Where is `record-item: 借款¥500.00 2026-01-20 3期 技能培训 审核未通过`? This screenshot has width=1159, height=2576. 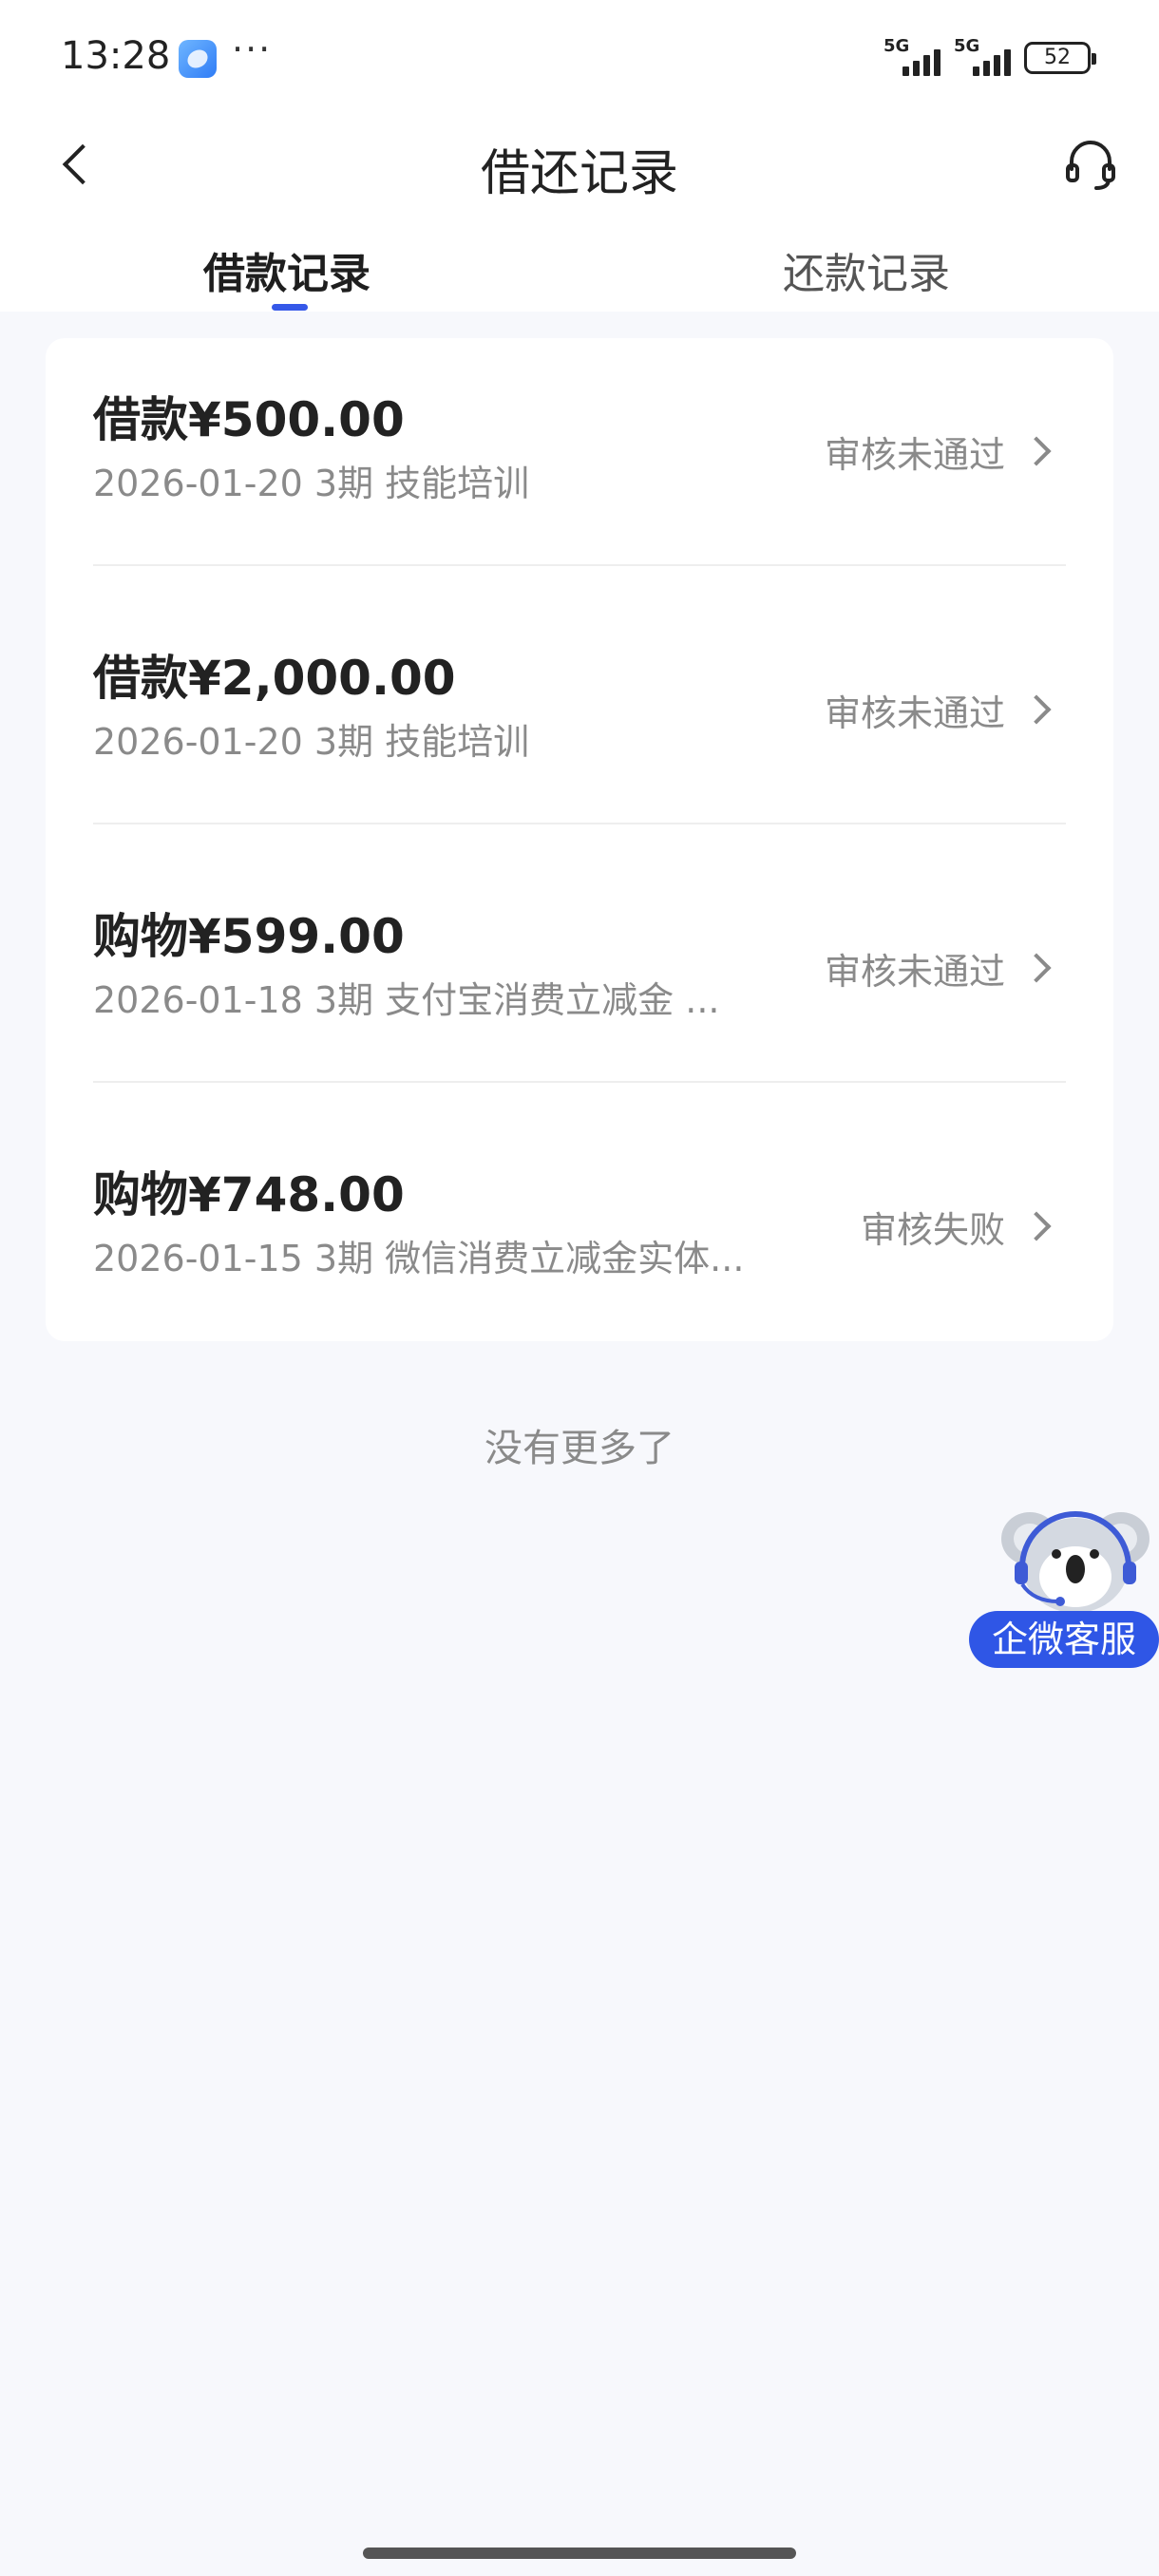
record-item: 借款¥500.00 2026-01-20 3期 技能培训 审核未通过 is located at coordinates (579, 467).